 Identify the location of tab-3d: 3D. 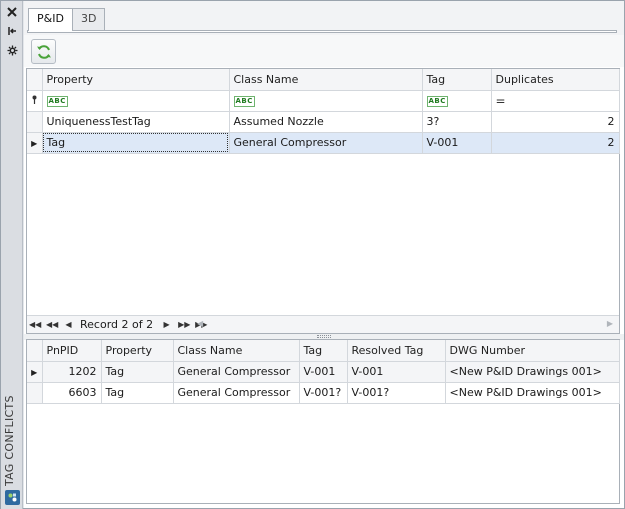
(89, 19).